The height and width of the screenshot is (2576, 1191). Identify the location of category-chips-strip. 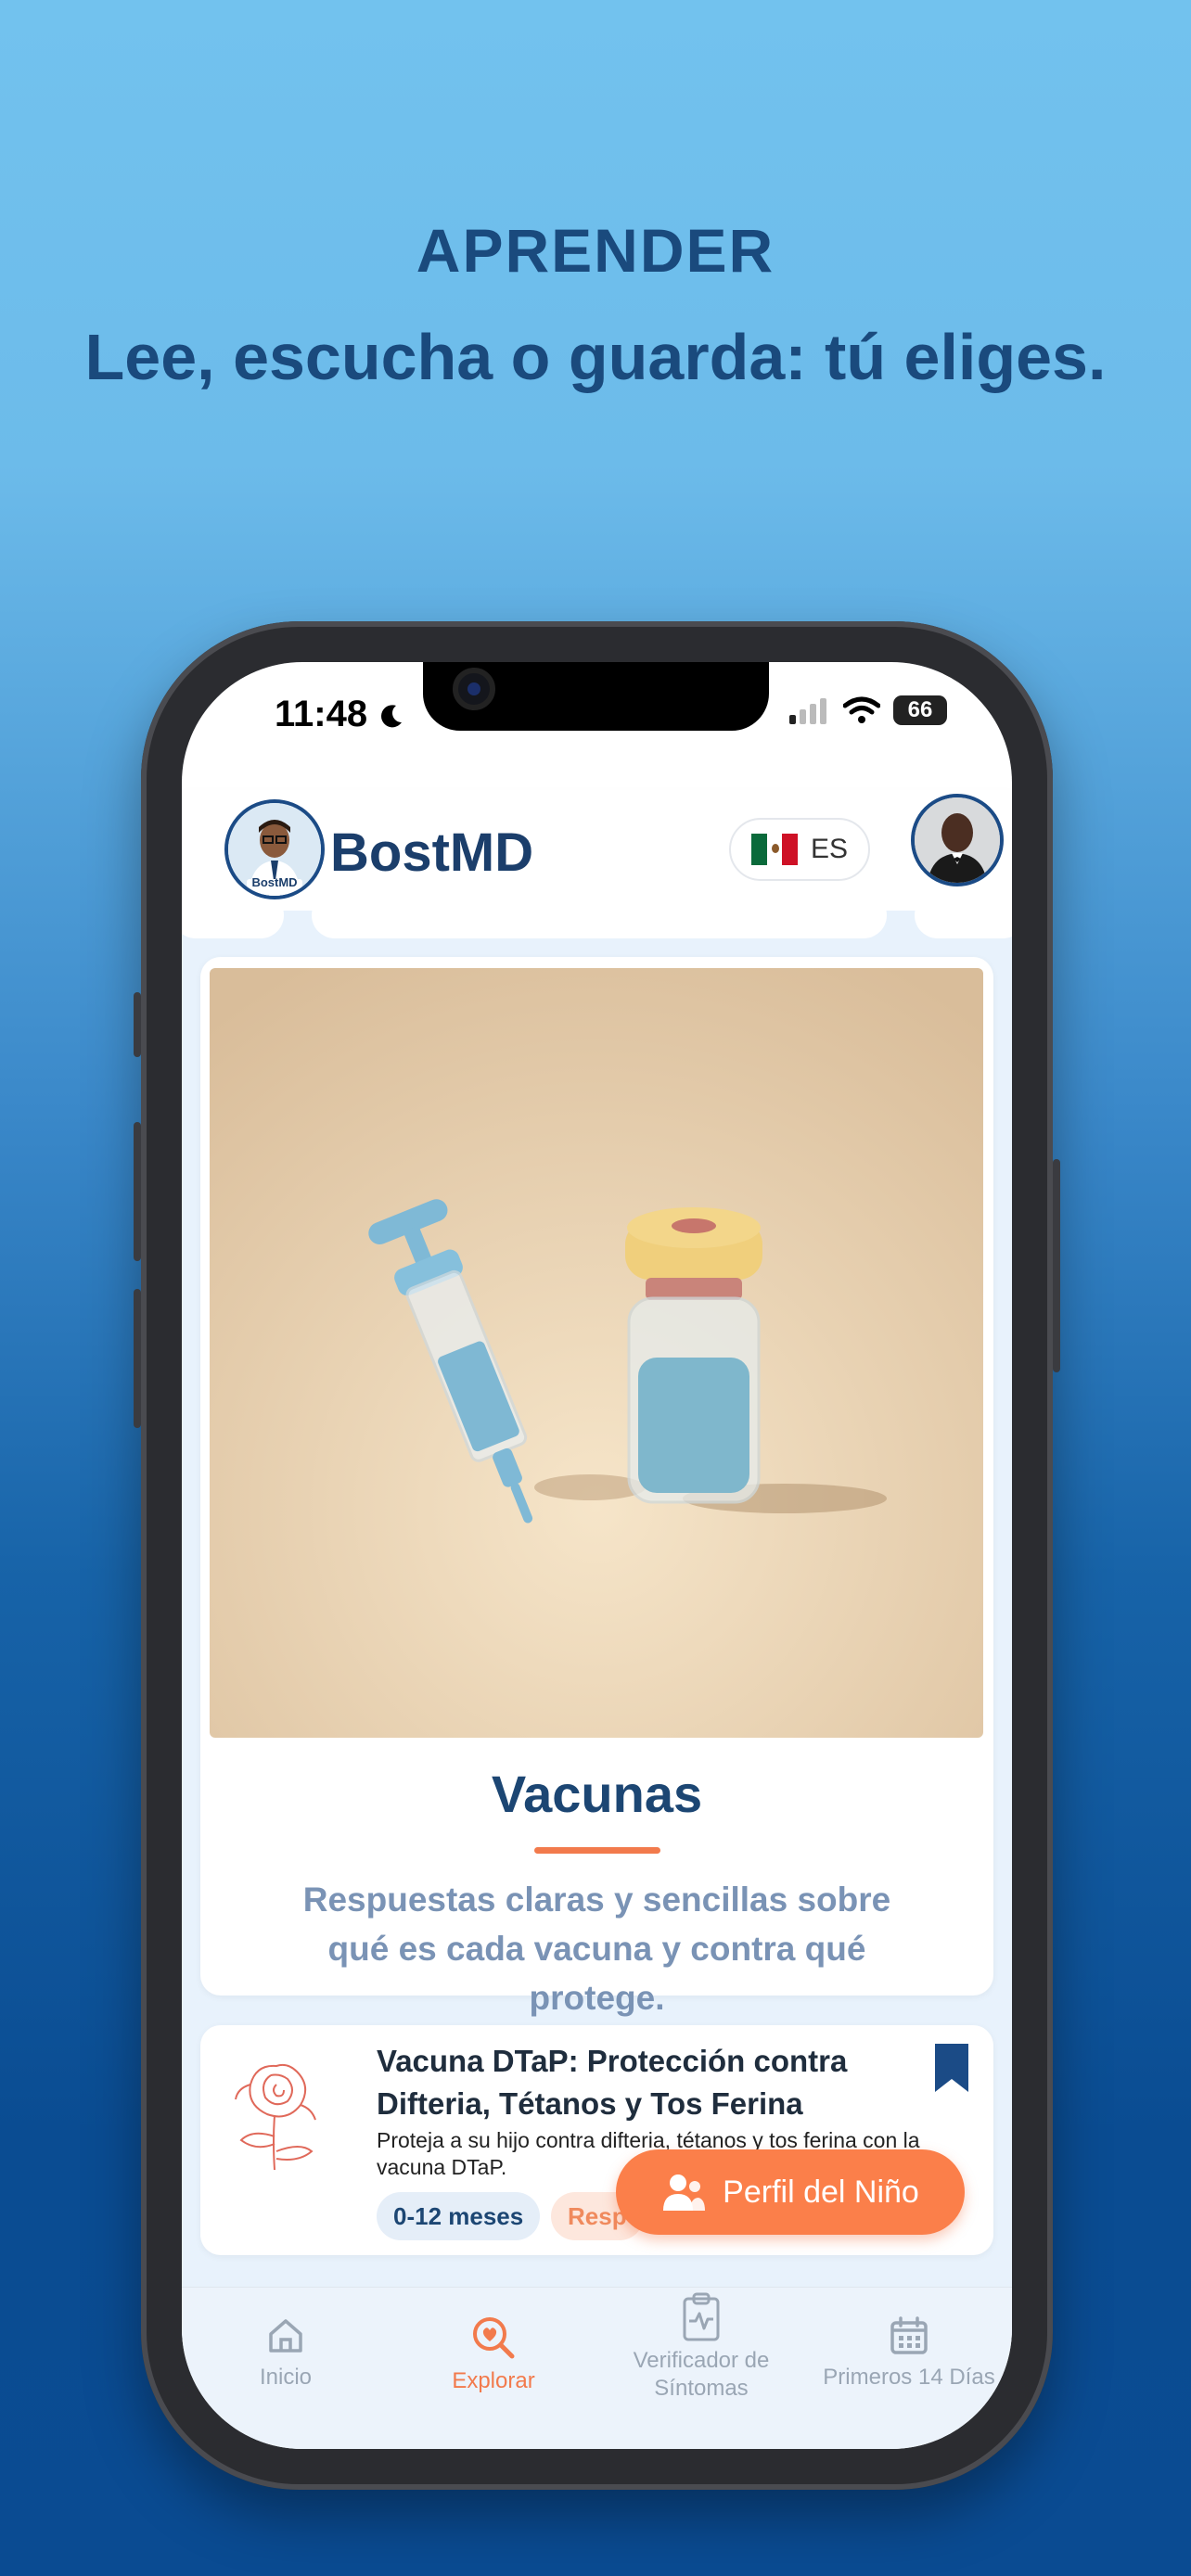
(597, 930).